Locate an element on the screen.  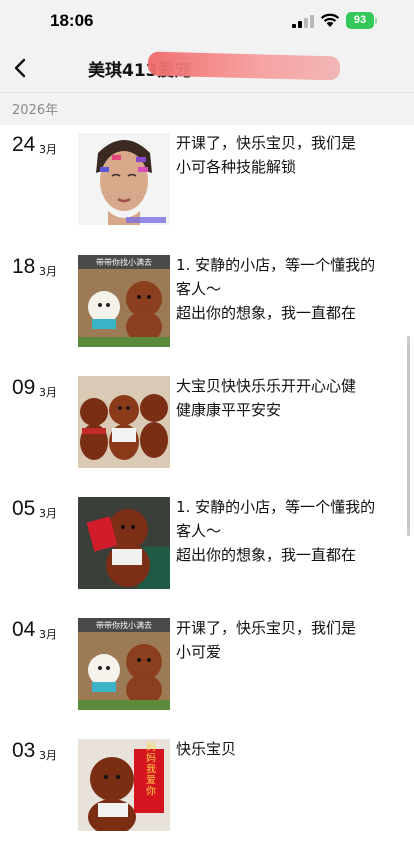
status-bar: 18:06 93 is located at coordinates (207, 22).